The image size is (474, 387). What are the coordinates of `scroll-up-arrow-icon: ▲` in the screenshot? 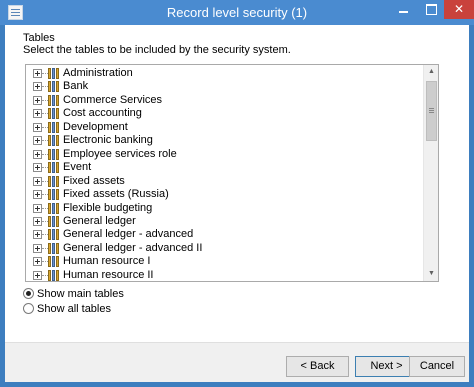 It's located at (431, 72).